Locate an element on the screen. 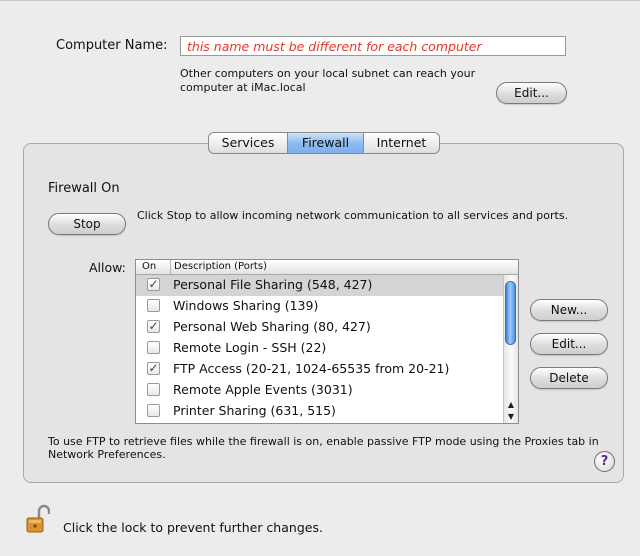  tab-bar: Services Firewall Internet is located at coordinates (324, 143).